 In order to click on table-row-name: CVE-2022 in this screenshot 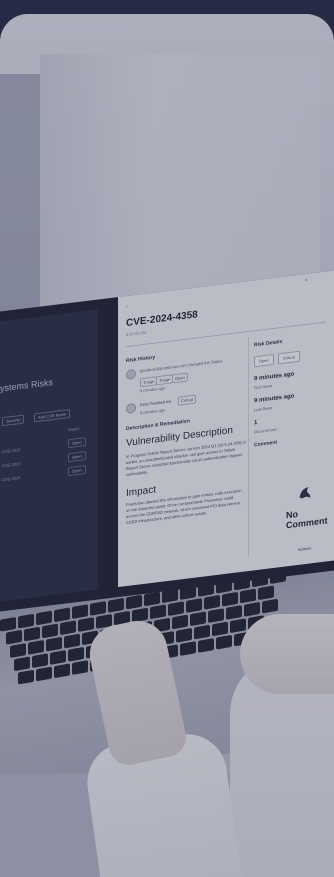, I will do `click(11, 450)`.